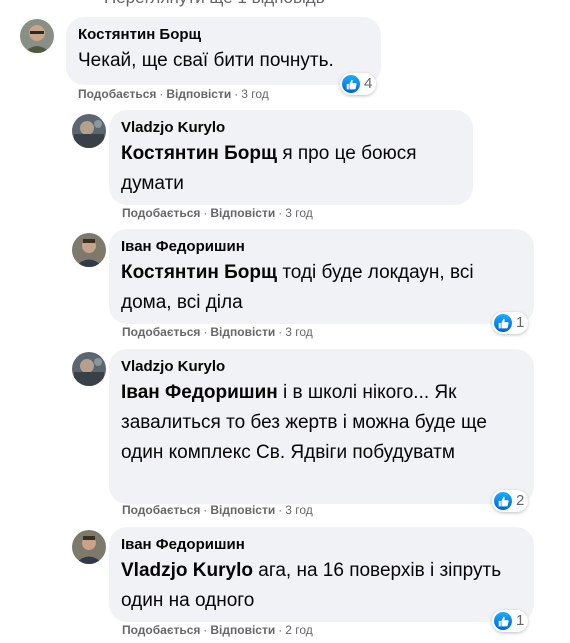 This screenshot has width=570, height=643. Describe the element at coordinates (206, 60) in the screenshot. I see `comment-text: Чекай, ще сваї бити почнуть.` at that location.